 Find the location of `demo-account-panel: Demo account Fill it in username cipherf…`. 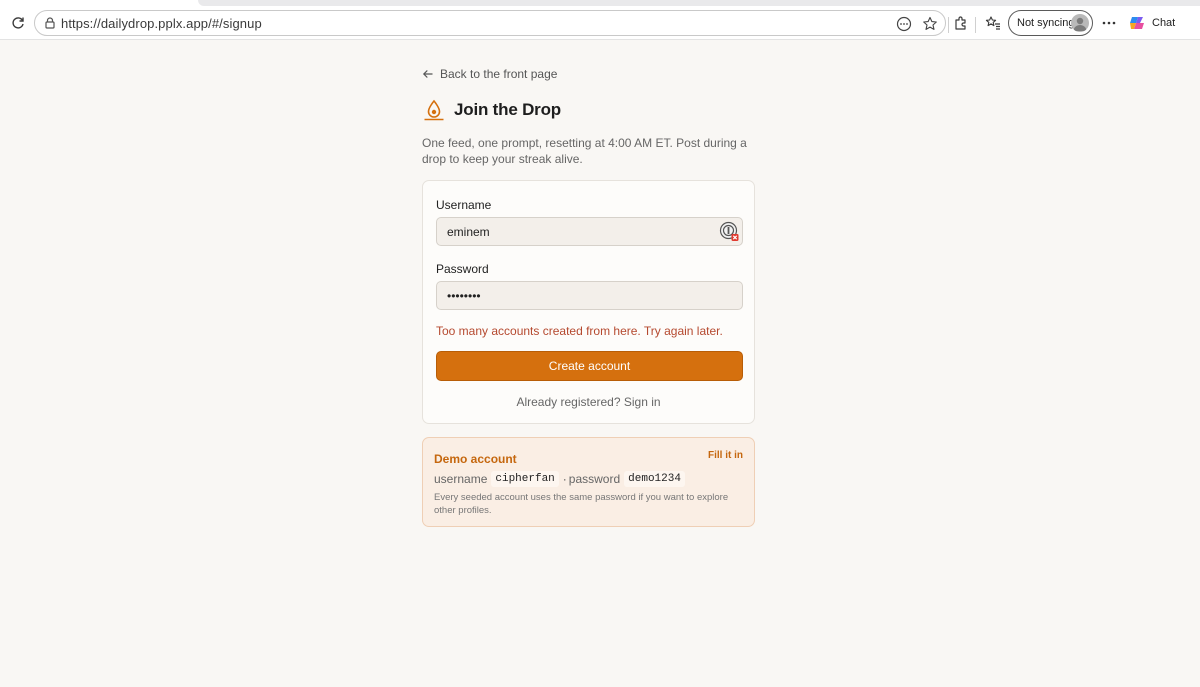

demo-account-panel: Demo account Fill it in username cipherf… is located at coordinates (588, 482).